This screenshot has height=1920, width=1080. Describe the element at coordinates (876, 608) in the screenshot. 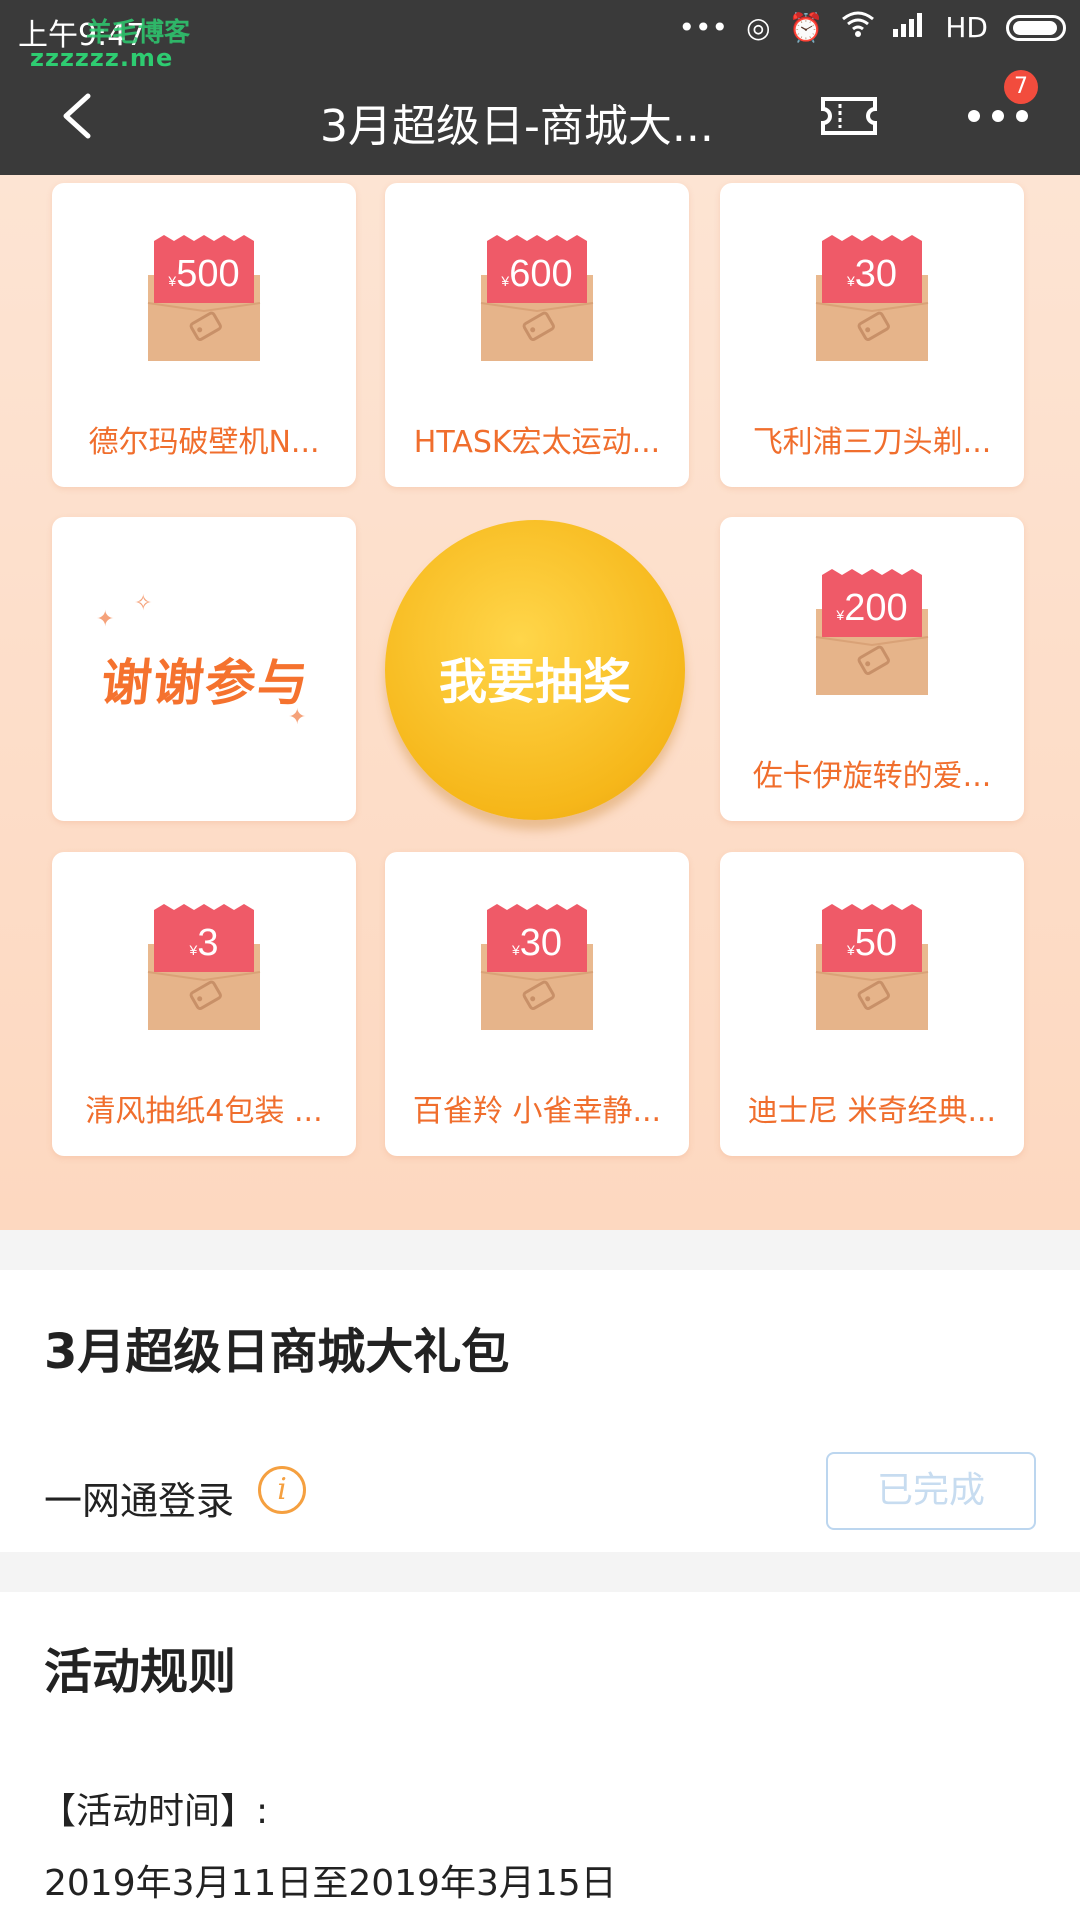

I see `prize-amount-value: 200` at that location.